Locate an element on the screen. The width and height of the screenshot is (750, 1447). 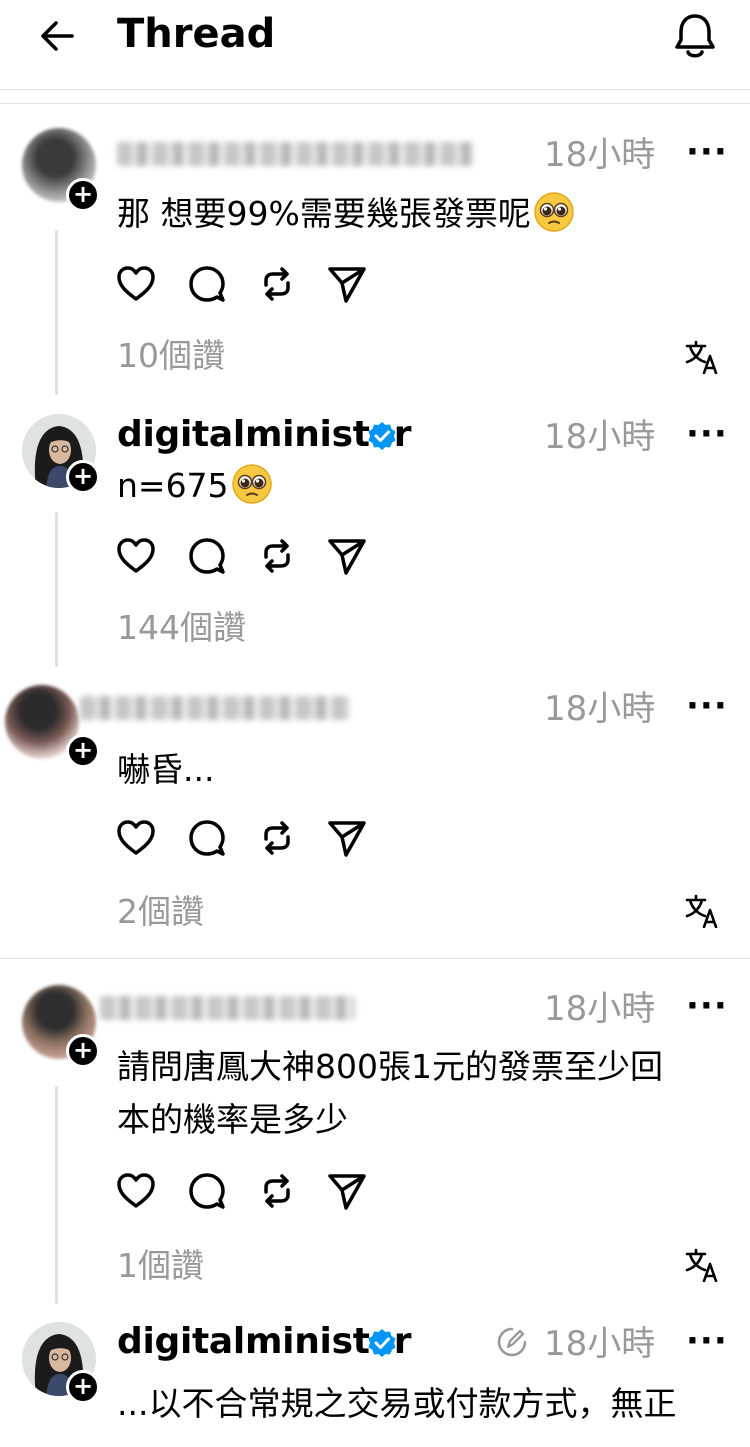
page-title: Thread is located at coordinates (196, 34).